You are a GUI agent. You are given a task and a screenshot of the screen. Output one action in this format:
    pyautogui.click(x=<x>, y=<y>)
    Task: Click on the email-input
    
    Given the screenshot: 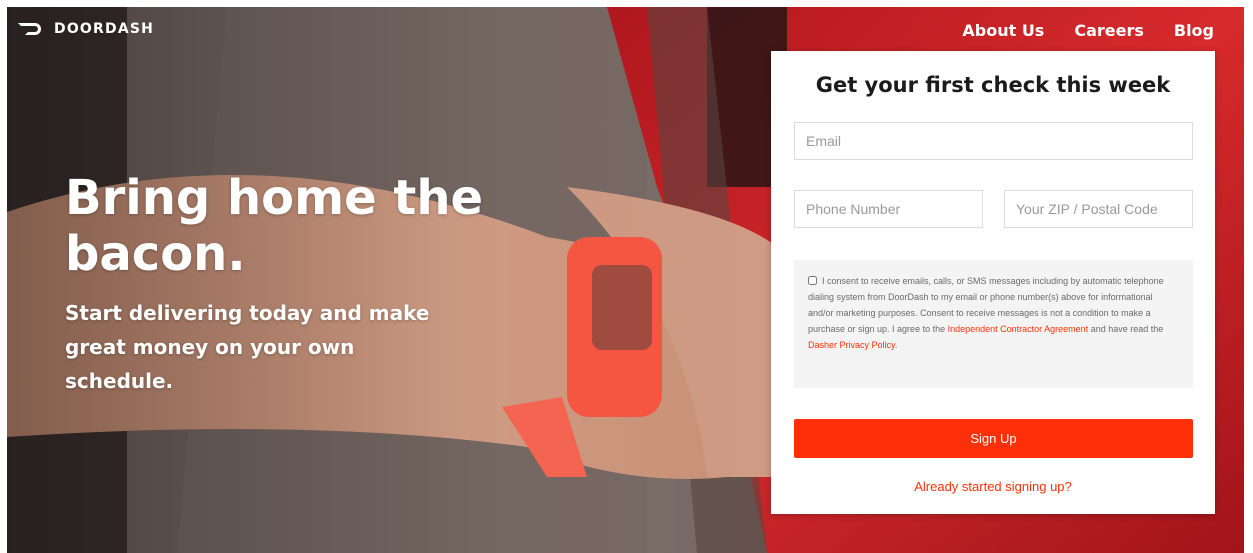 What is the action you would take?
    pyautogui.click(x=993, y=141)
    